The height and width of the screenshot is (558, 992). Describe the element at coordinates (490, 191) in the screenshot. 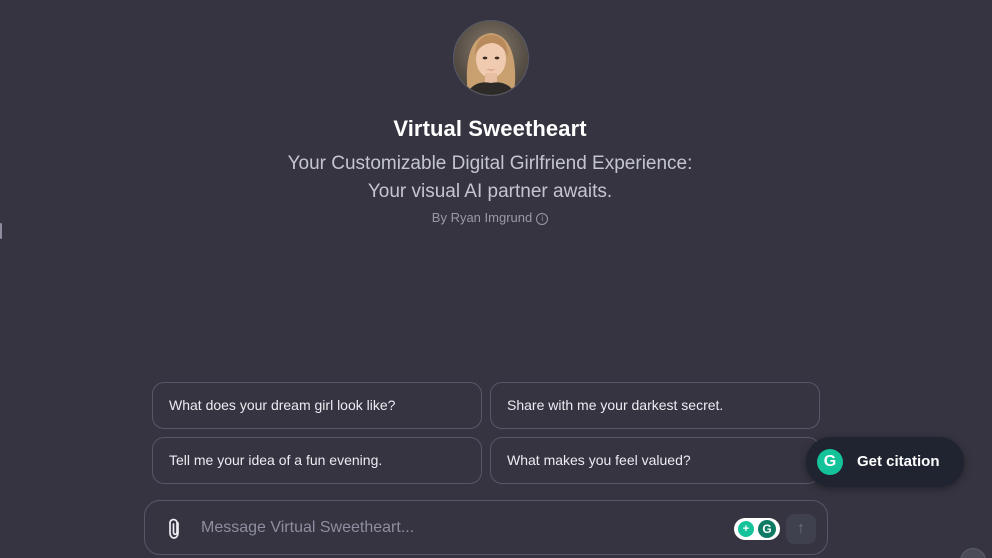

I see `gpt-description-line-2: Your visual AI partner awaits.` at that location.